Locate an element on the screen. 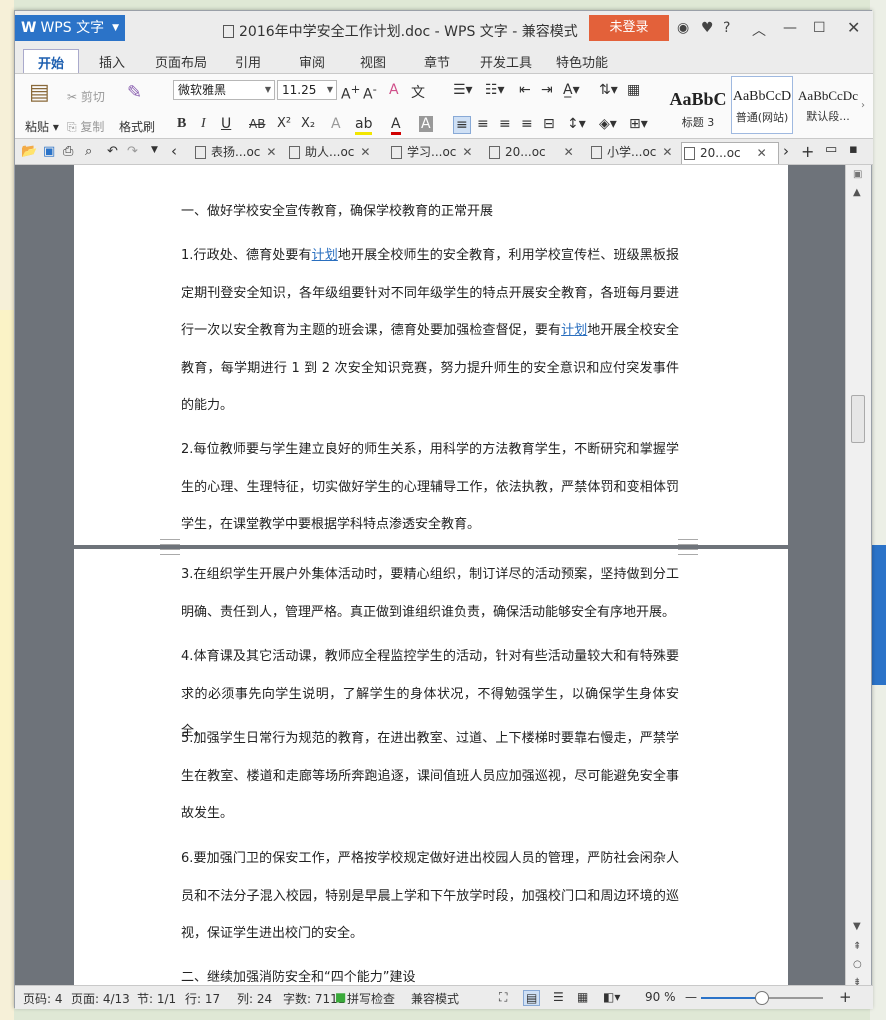 Image resolution: width=886 pixels, height=1020 pixels. spellcheck-button: 拼写检查 is located at coordinates (371, 998).